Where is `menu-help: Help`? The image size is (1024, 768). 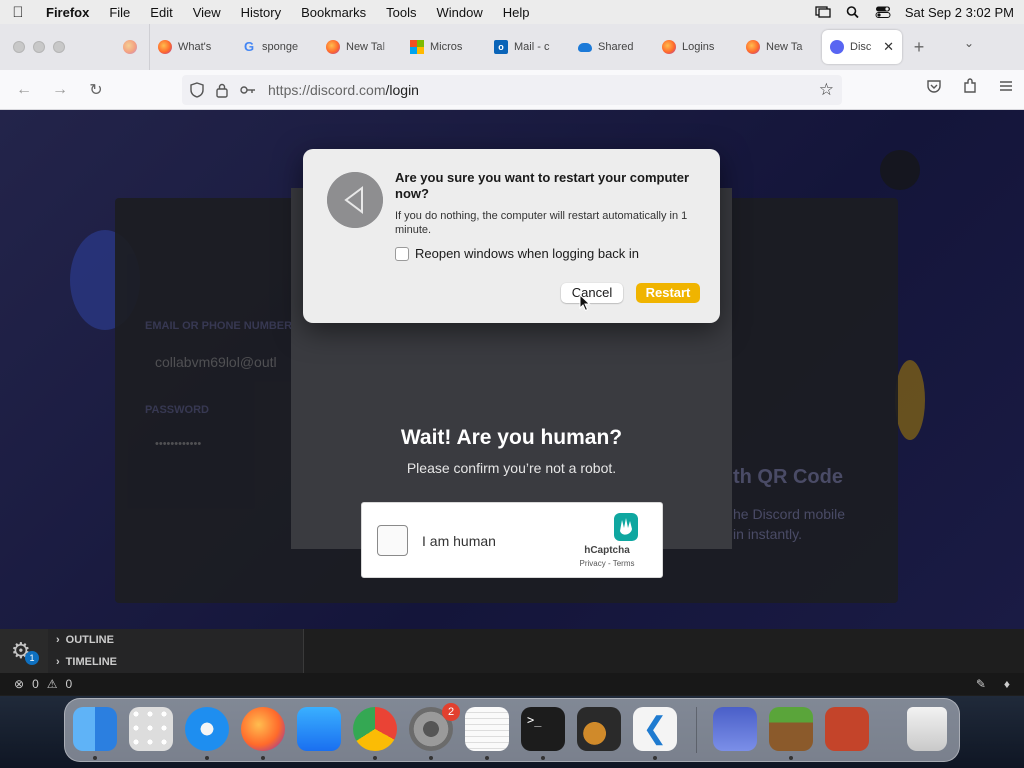 menu-help: Help is located at coordinates (516, 12).